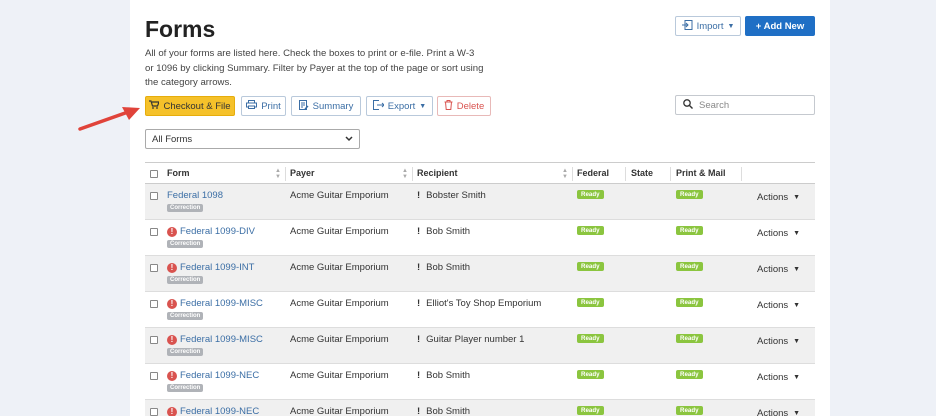 The width and height of the screenshot is (936, 416). I want to click on delete-button: Delete, so click(464, 106).